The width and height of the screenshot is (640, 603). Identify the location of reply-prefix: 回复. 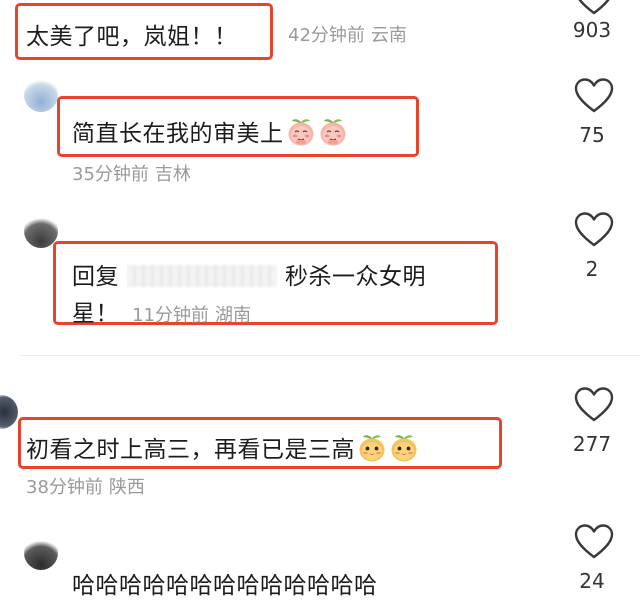
(95, 277).